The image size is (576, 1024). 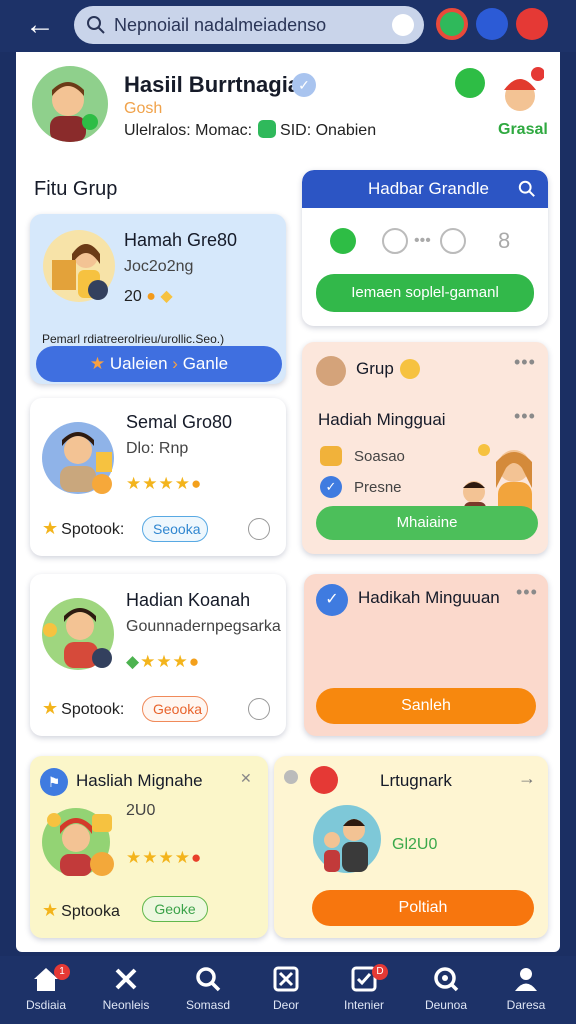 I want to click on card-count: 20 ● ◆, so click(x=148, y=296).